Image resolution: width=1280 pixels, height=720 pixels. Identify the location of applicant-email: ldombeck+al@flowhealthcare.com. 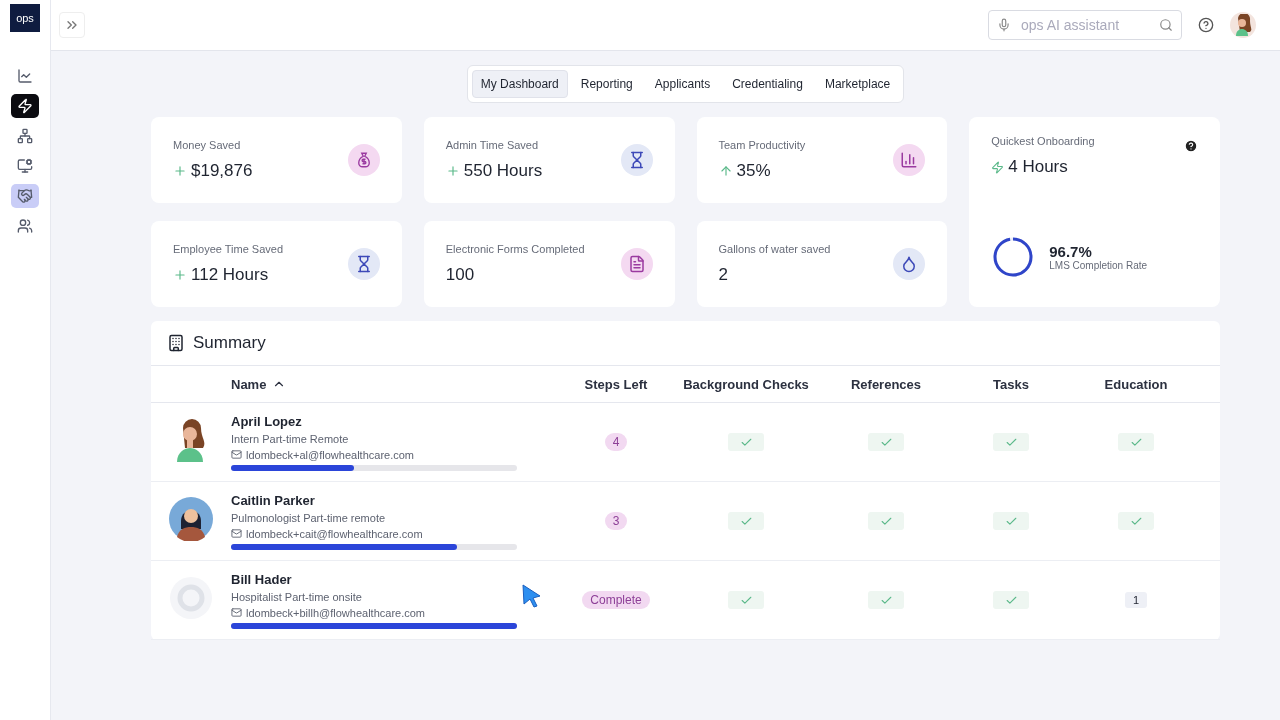
(330, 454).